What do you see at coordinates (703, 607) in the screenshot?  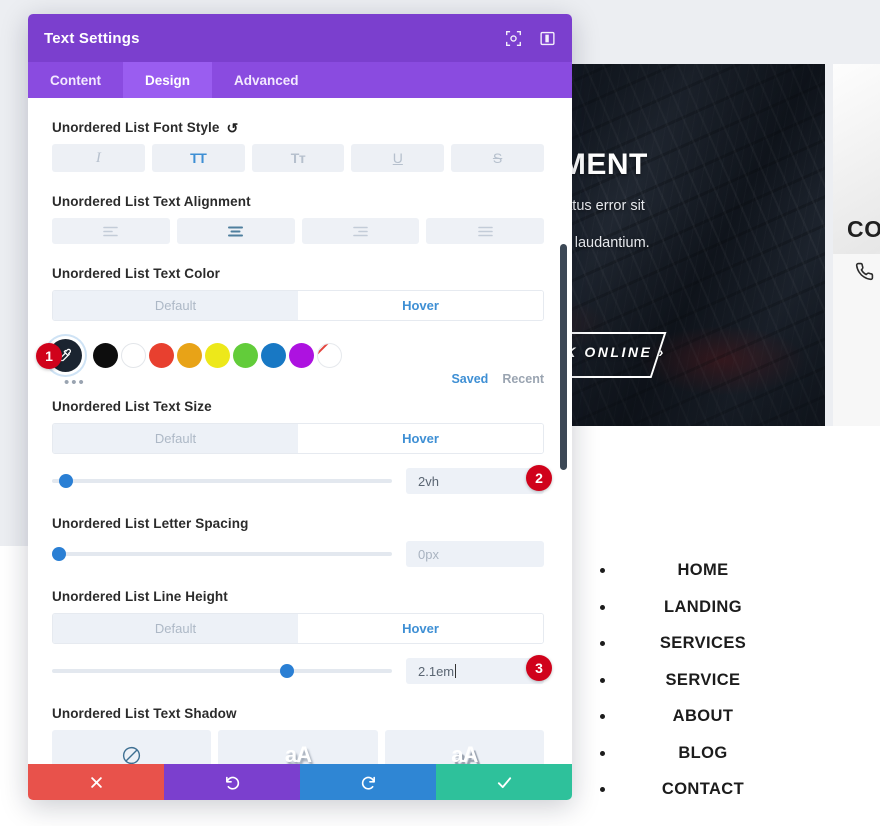 I see `list-item: LANDING` at bounding box center [703, 607].